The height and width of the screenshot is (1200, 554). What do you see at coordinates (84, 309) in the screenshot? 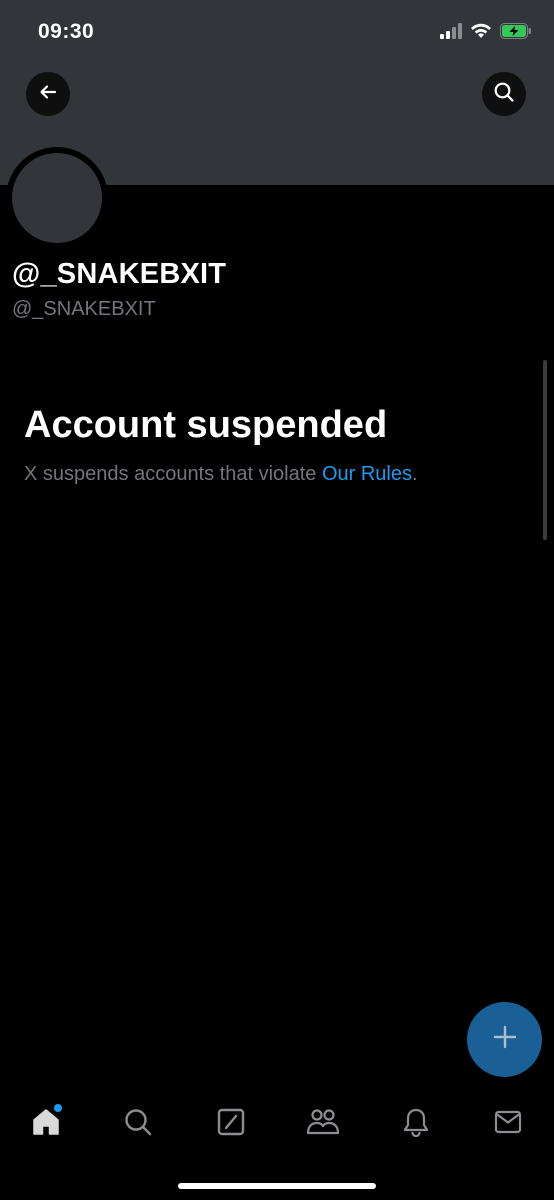
I see `profile-handle: @_SNAKEBXIT` at bounding box center [84, 309].